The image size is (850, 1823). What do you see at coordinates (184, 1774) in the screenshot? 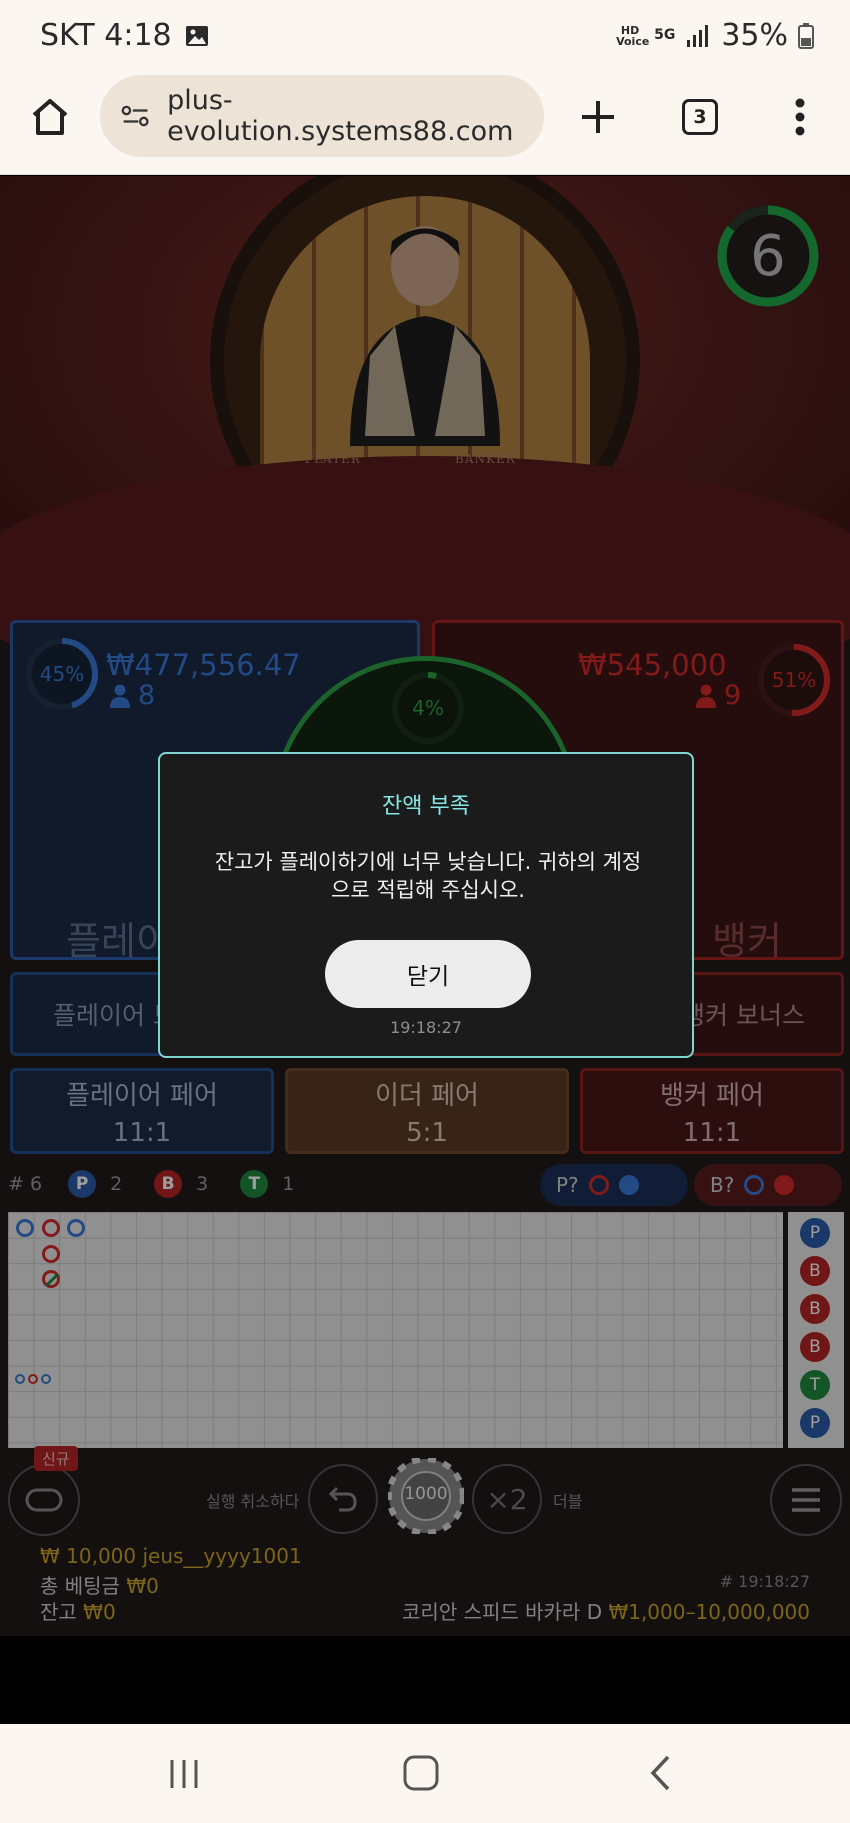
I see `recent-apps-icon` at bounding box center [184, 1774].